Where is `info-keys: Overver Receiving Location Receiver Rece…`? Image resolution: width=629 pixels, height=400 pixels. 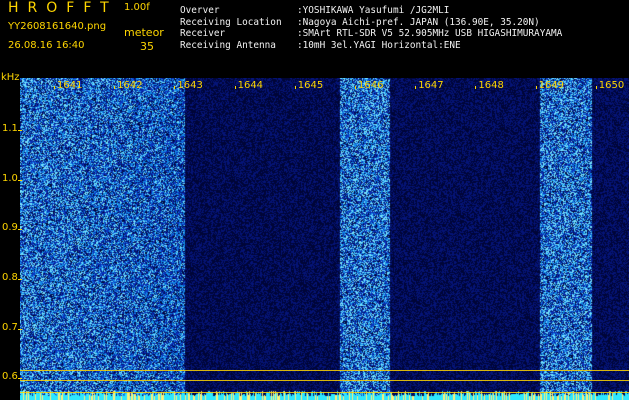 info-keys: Overver Receiving Location Receiver Rece… is located at coordinates (231, 28).